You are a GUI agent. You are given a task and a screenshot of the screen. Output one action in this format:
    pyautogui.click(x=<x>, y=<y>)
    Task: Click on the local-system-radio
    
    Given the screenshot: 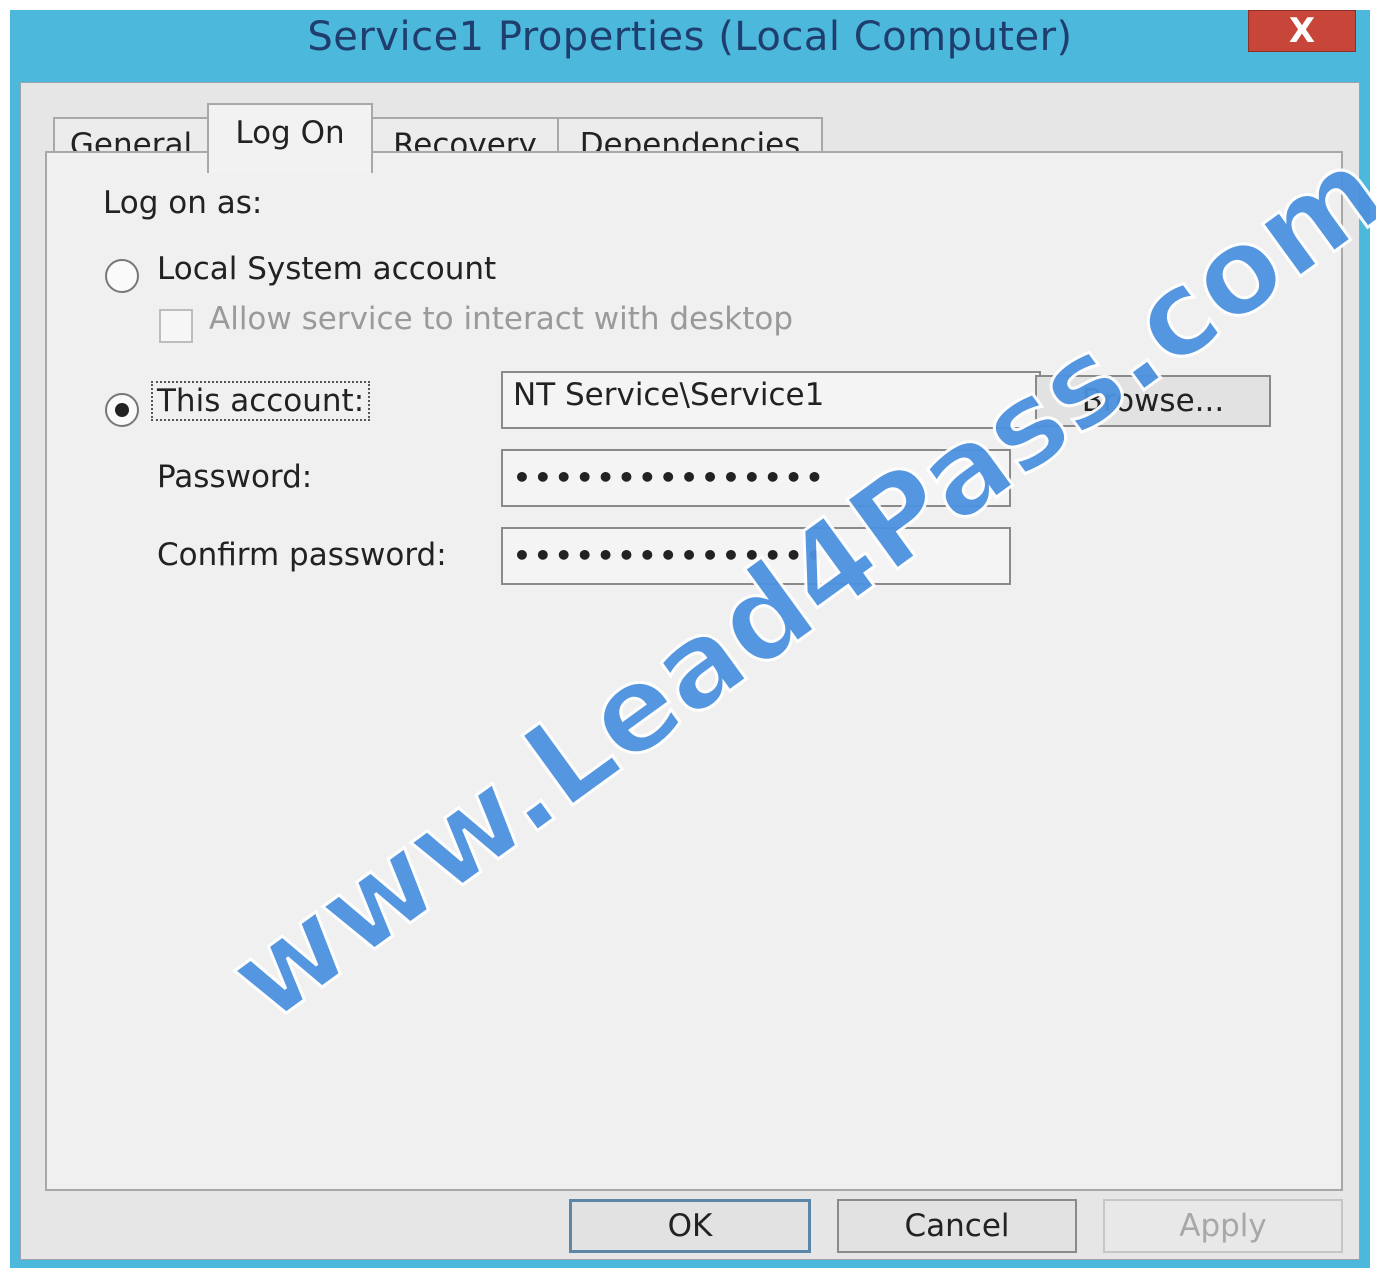 What is the action you would take?
    pyautogui.click(x=122, y=276)
    